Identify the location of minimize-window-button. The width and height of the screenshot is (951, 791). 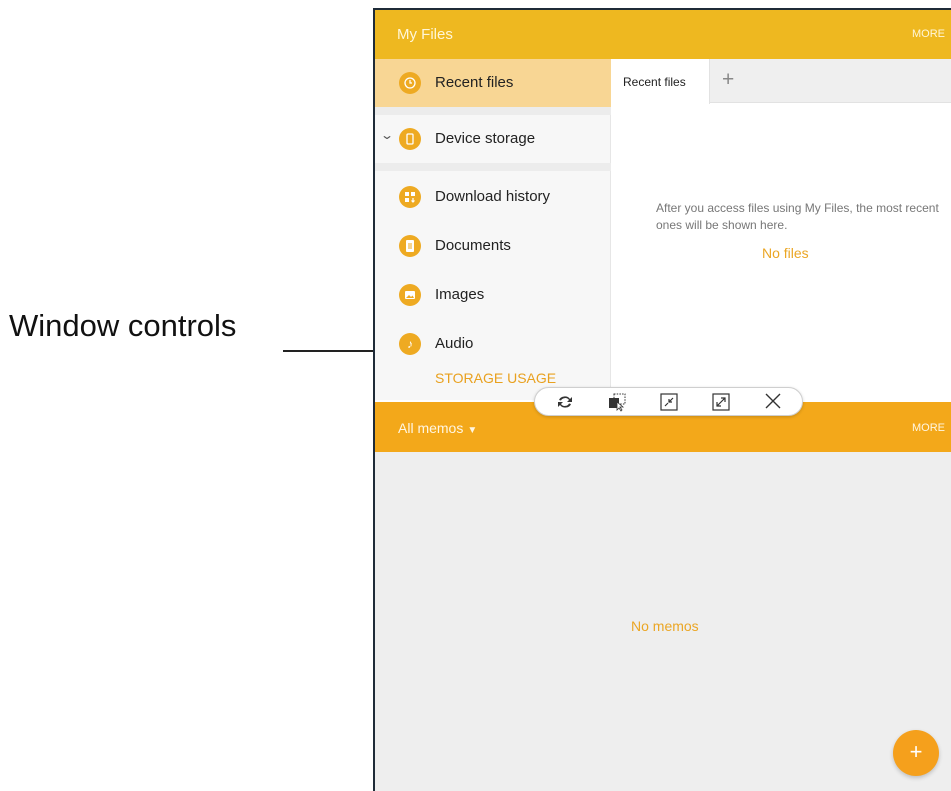
(669, 402).